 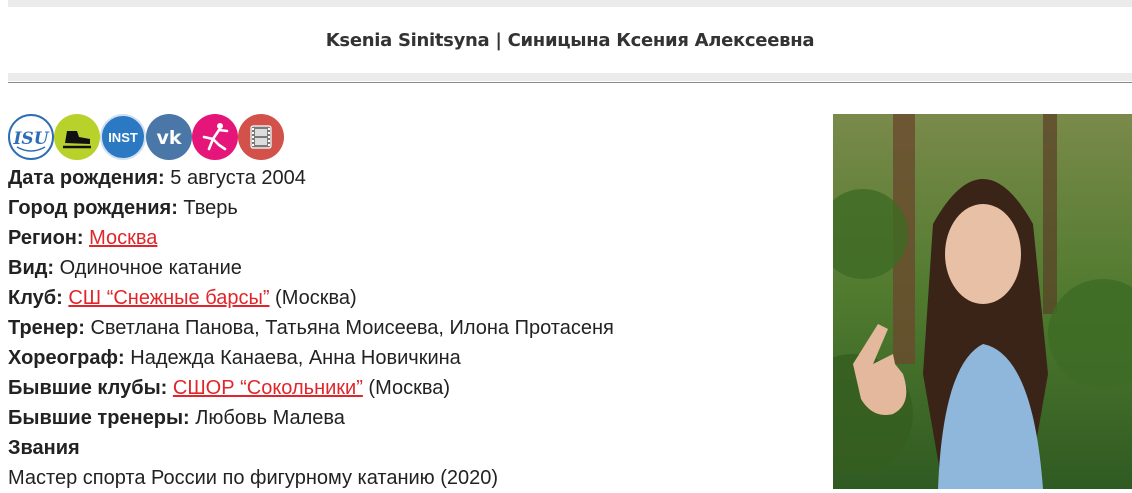 I want to click on former-coaches-row: Бывшие тренеры: Любовь Малева, so click(x=176, y=418).